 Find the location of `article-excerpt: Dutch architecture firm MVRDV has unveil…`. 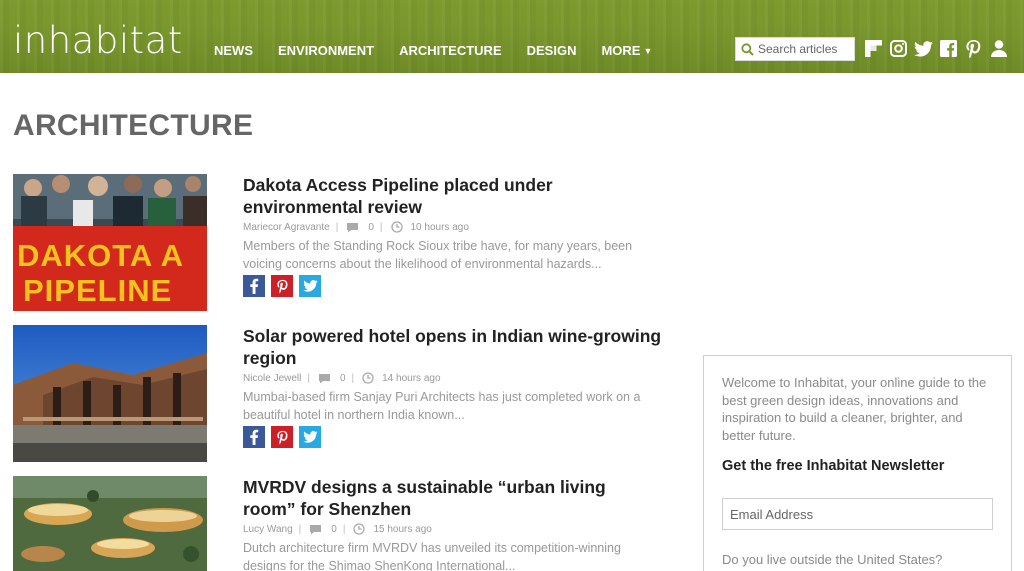

article-excerpt: Dutch architecture firm MVRDV has unveil… is located at coordinates (432, 556).